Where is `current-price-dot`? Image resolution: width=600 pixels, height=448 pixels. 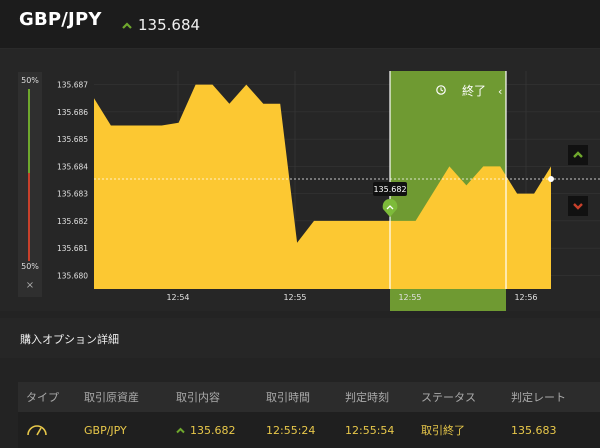
current-price-dot is located at coordinates (551, 179).